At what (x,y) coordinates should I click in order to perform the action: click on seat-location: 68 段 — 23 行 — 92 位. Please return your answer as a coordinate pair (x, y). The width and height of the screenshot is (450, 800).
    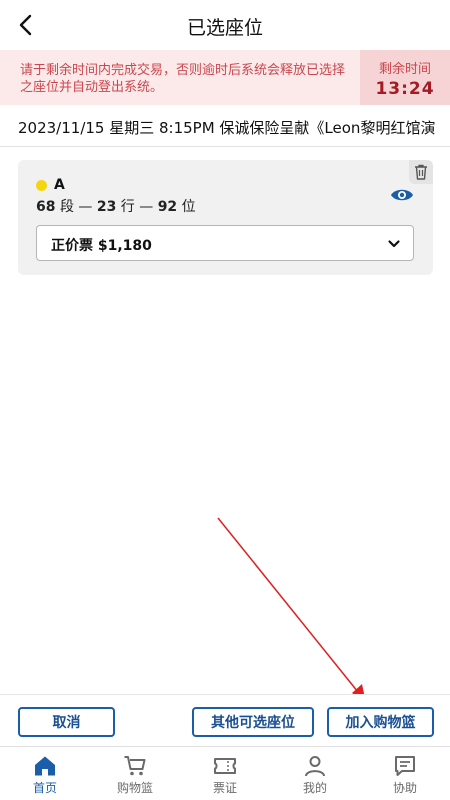
    Looking at the image, I should click on (116, 206).